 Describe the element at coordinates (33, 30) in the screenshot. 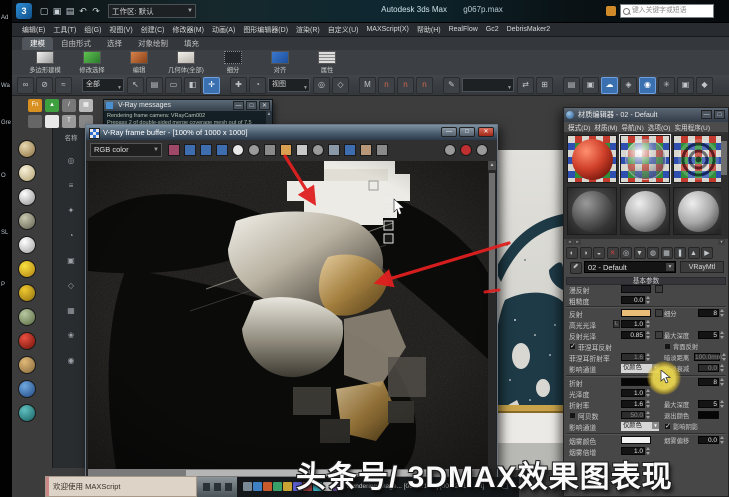

I see `menu-item: 编辑(E)` at that location.